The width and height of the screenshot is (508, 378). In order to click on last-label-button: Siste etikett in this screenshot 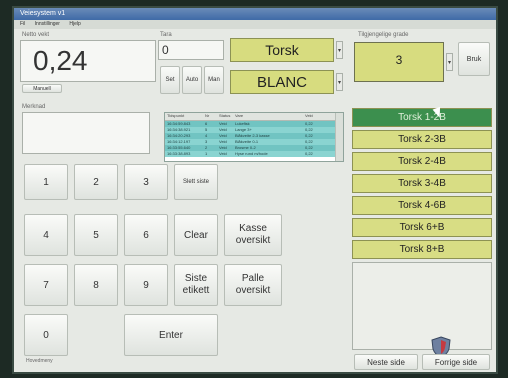, I will do `click(196, 285)`.